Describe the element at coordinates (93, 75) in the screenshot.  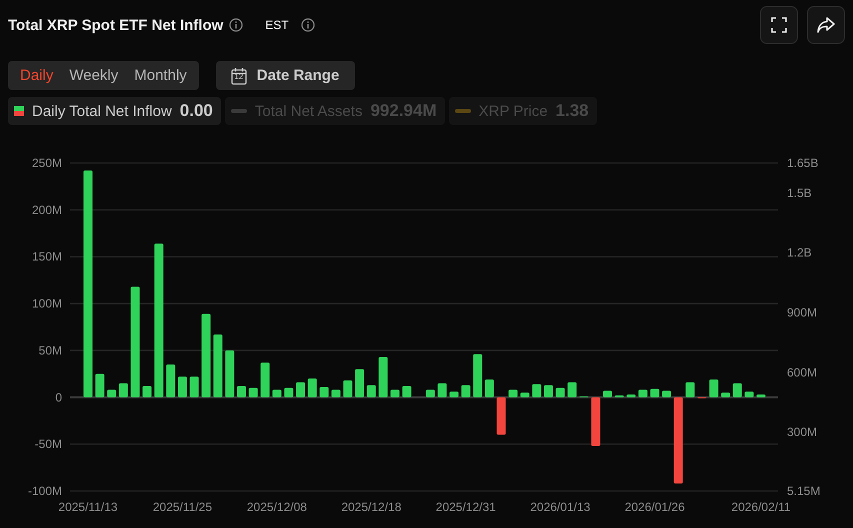
I see `period-tab: Weekly` at that location.